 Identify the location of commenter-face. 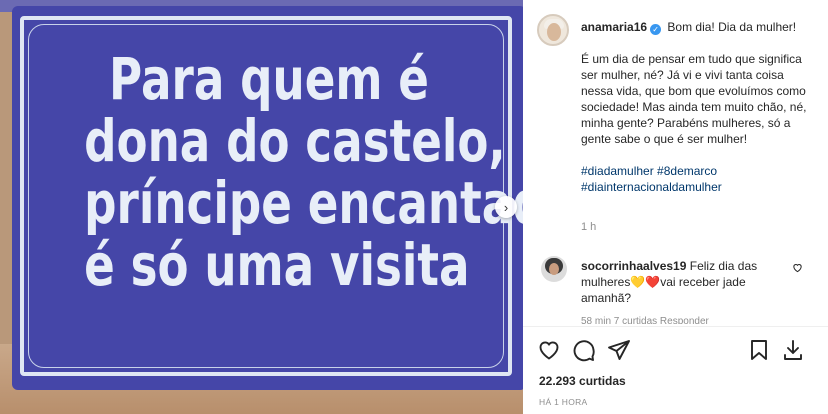
(554, 269).